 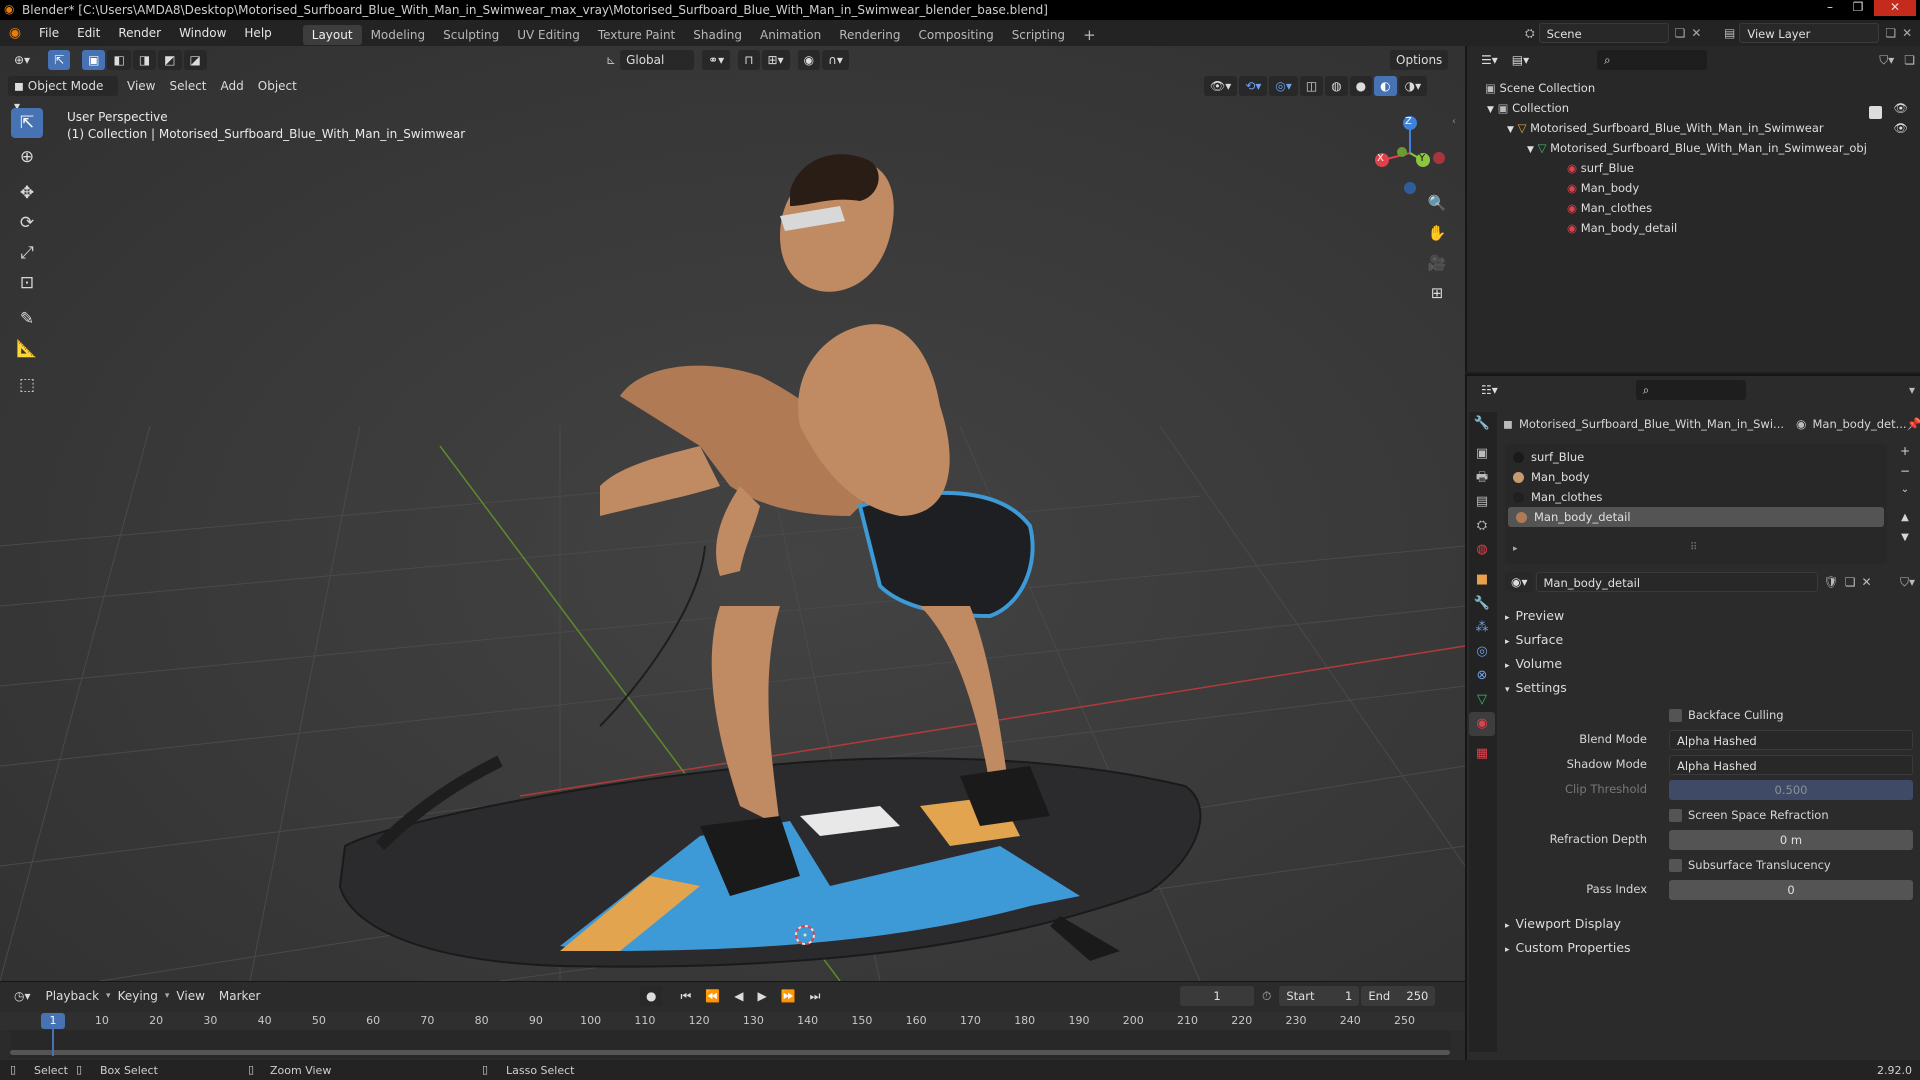 I want to click on tab-layout: Layout, so click(x=332, y=34).